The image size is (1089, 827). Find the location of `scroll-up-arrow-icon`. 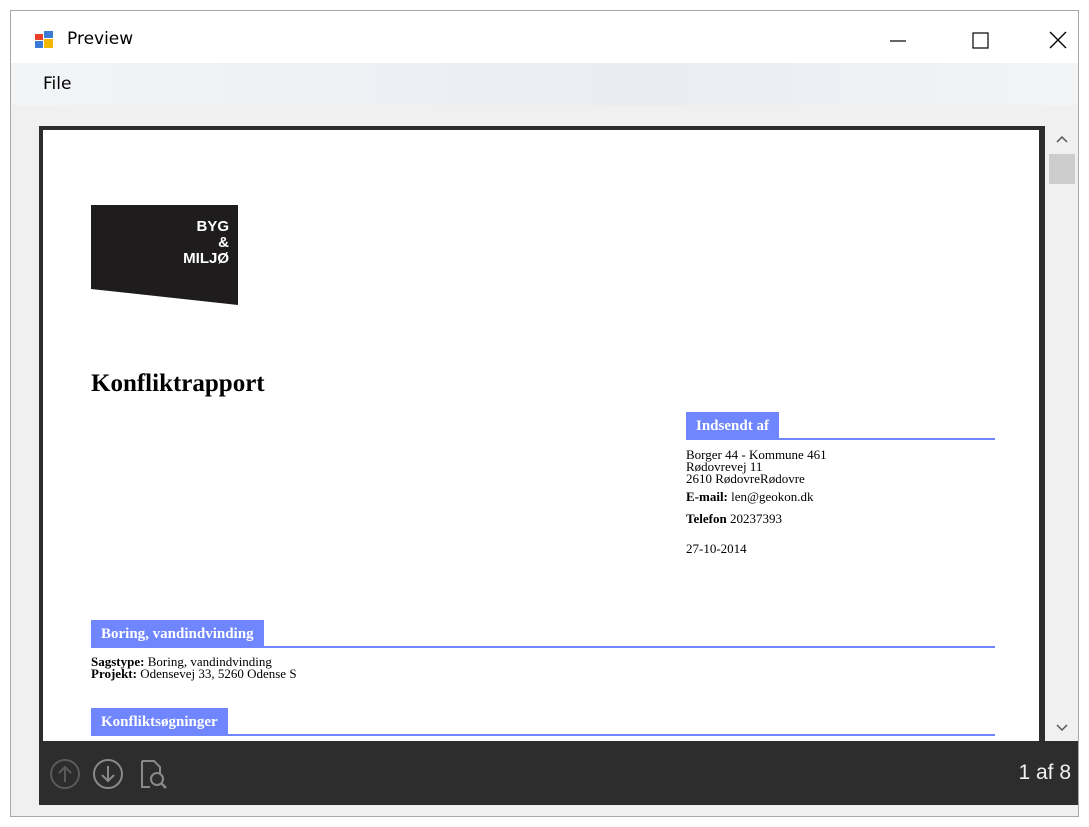

scroll-up-arrow-icon is located at coordinates (1062, 139).